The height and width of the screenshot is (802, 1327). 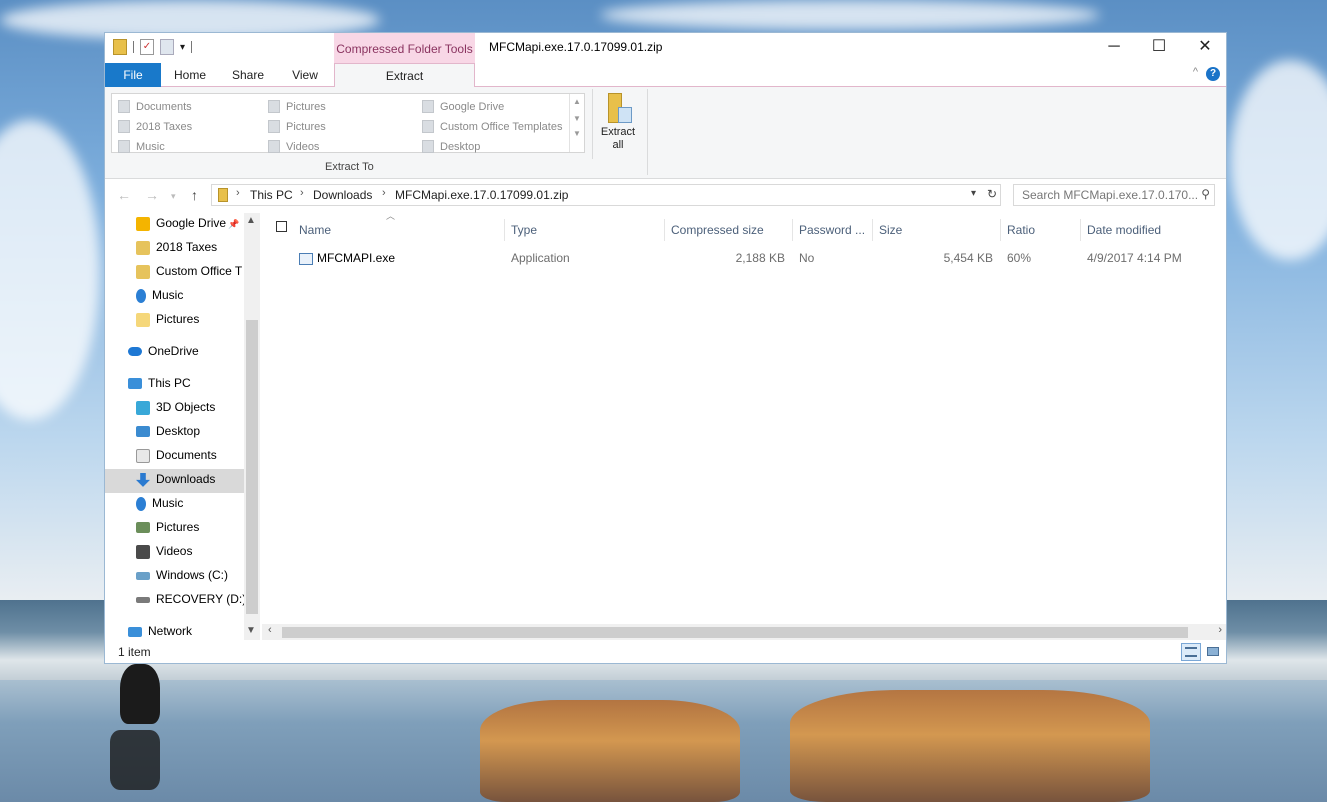 I want to click on column-header-name: Name, so click(x=315, y=230).